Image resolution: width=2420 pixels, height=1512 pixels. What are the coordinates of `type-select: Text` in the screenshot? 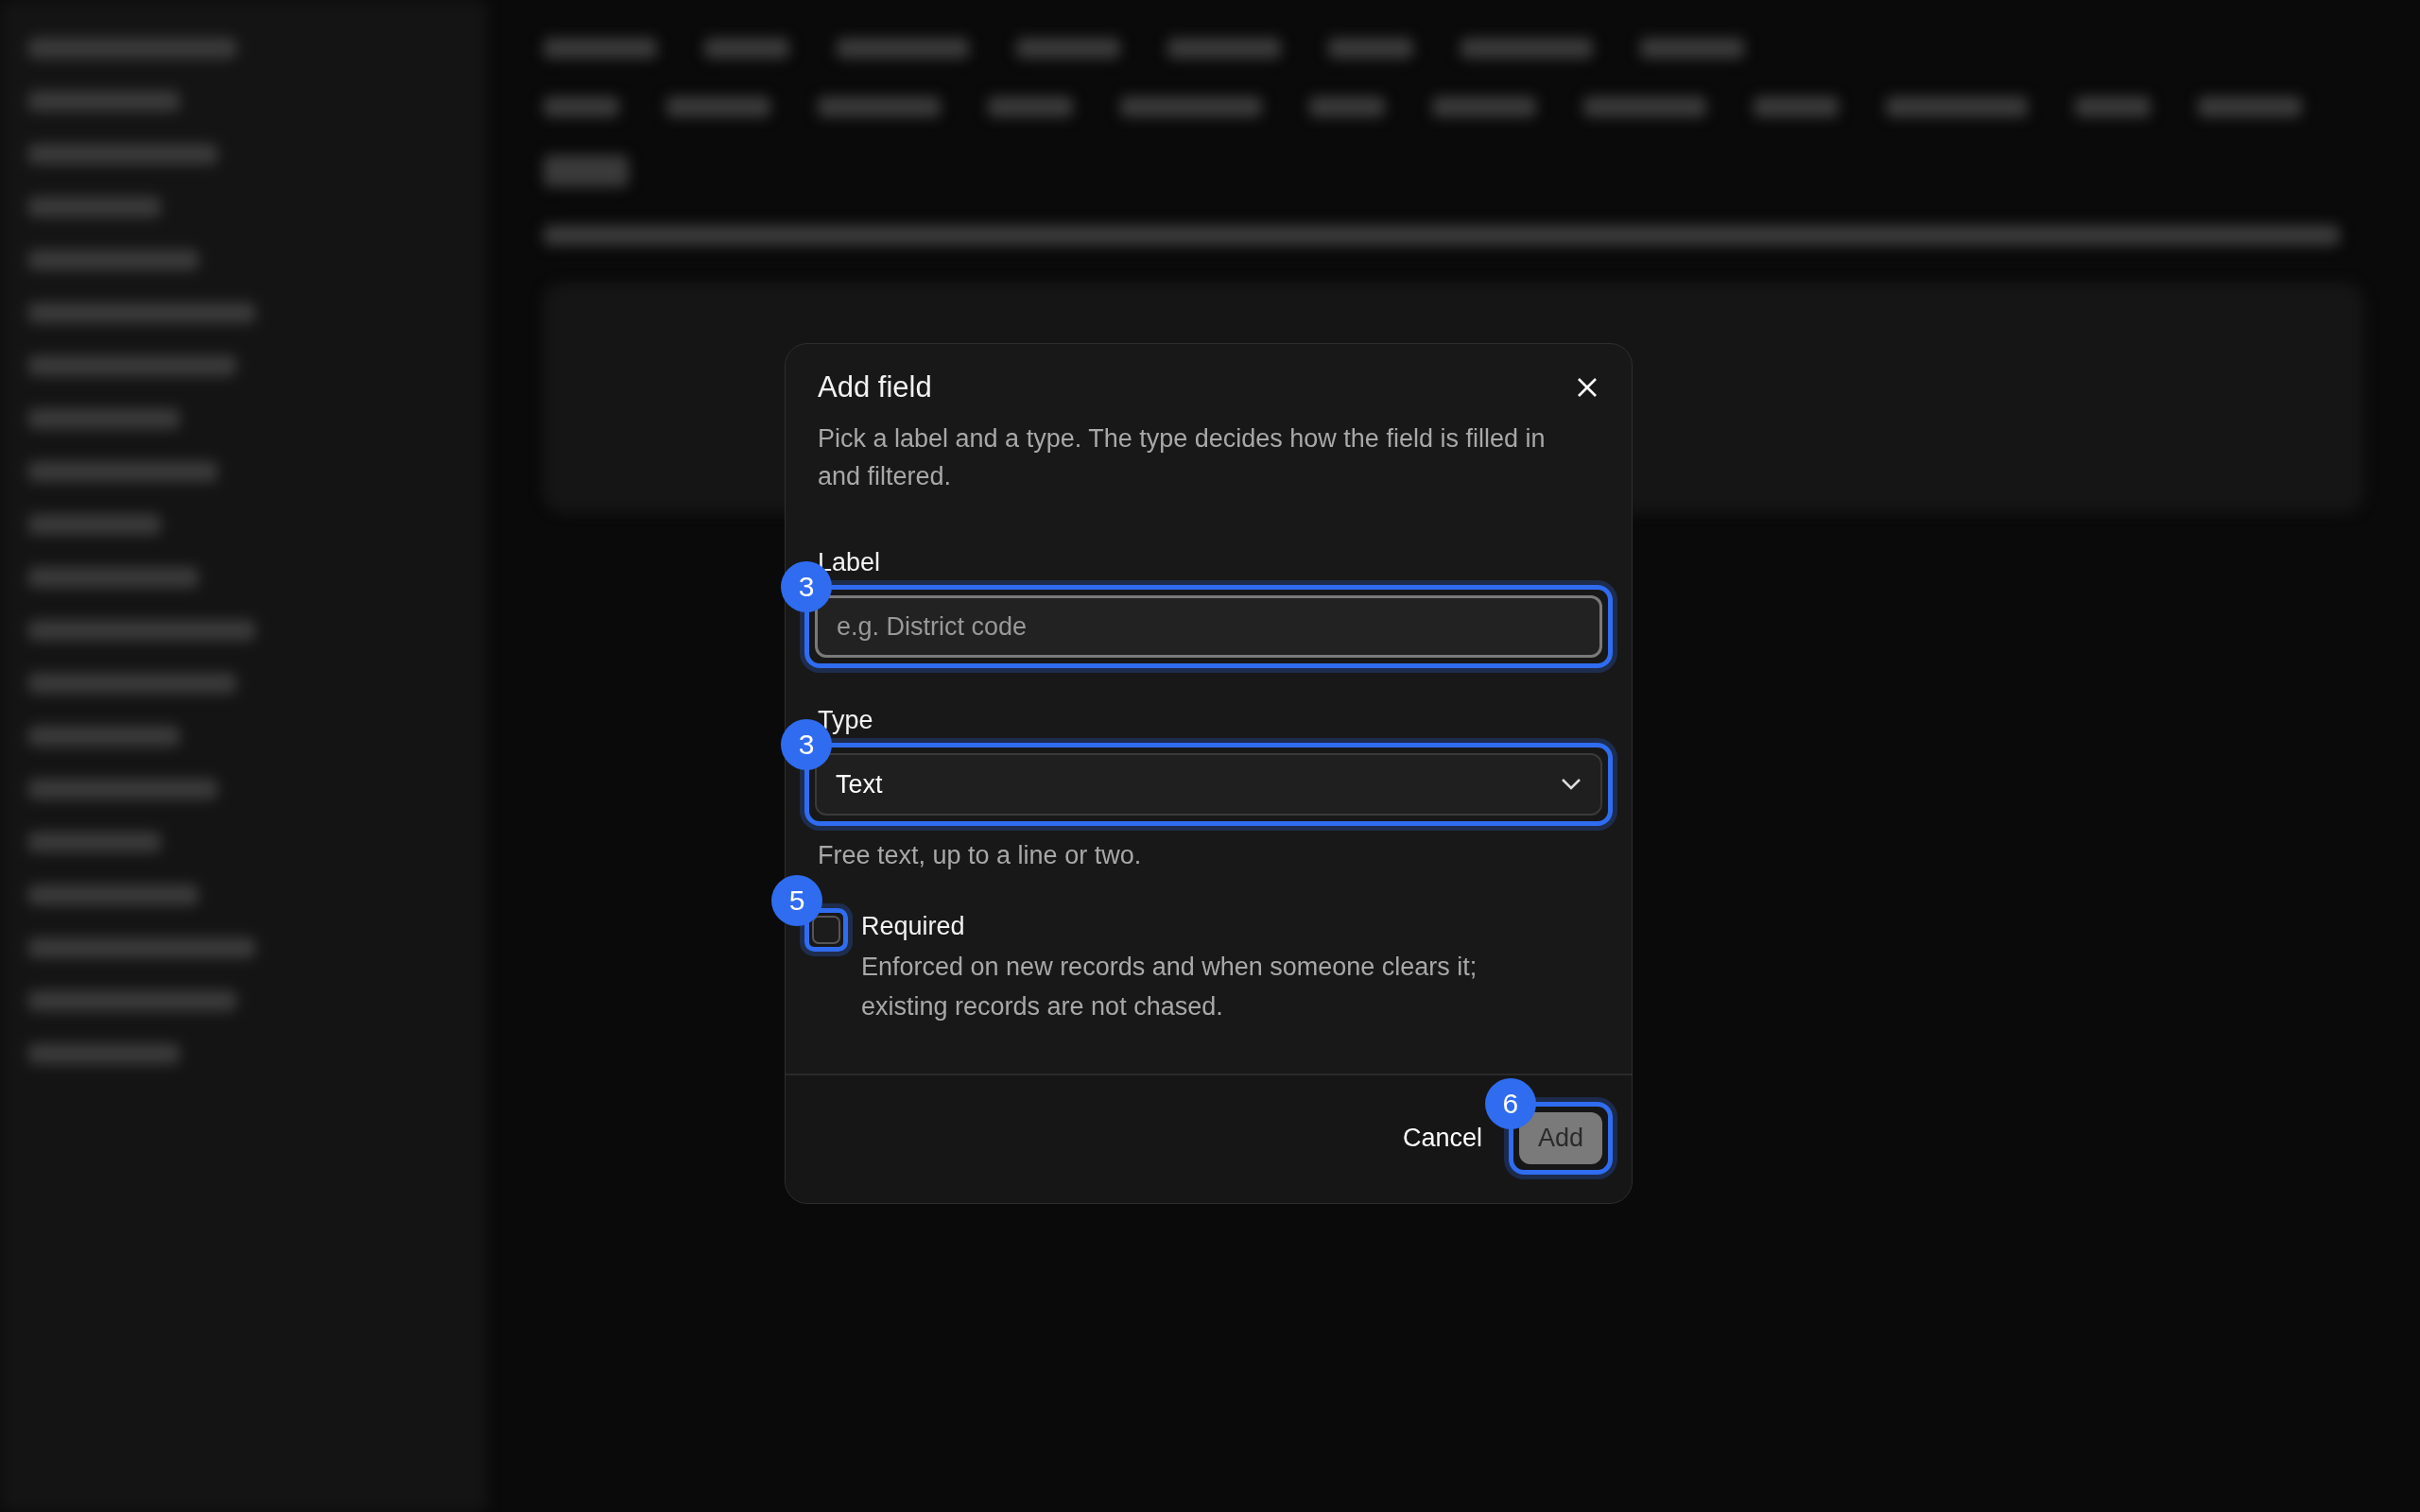 It's located at (1208, 784).